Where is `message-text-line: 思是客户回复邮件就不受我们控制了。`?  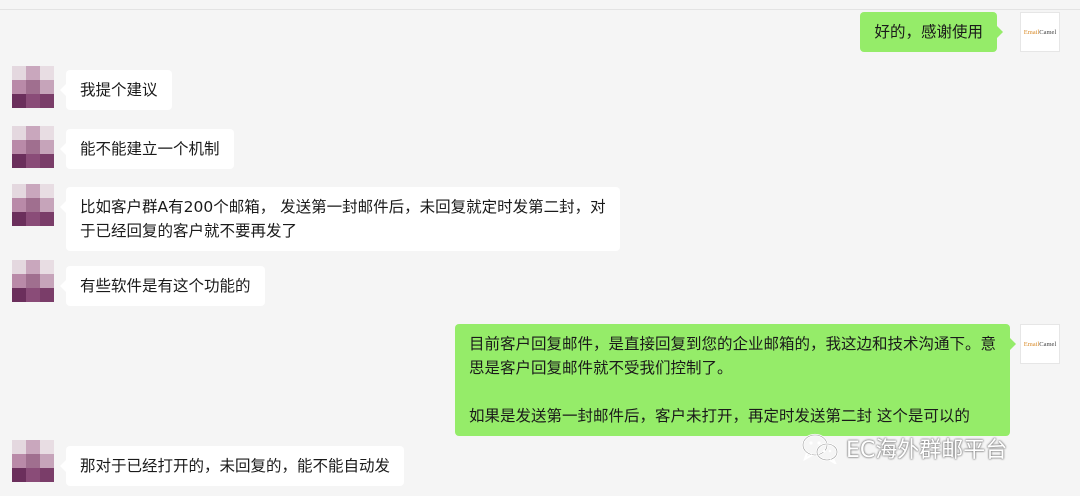
message-text-line: 思是客户回复邮件就不受我们控制了。 is located at coordinates (600, 368).